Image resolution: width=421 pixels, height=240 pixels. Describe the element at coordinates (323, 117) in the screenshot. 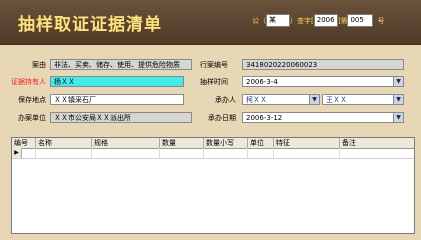

I see `date-field: 2006-3-12 ▼` at that location.